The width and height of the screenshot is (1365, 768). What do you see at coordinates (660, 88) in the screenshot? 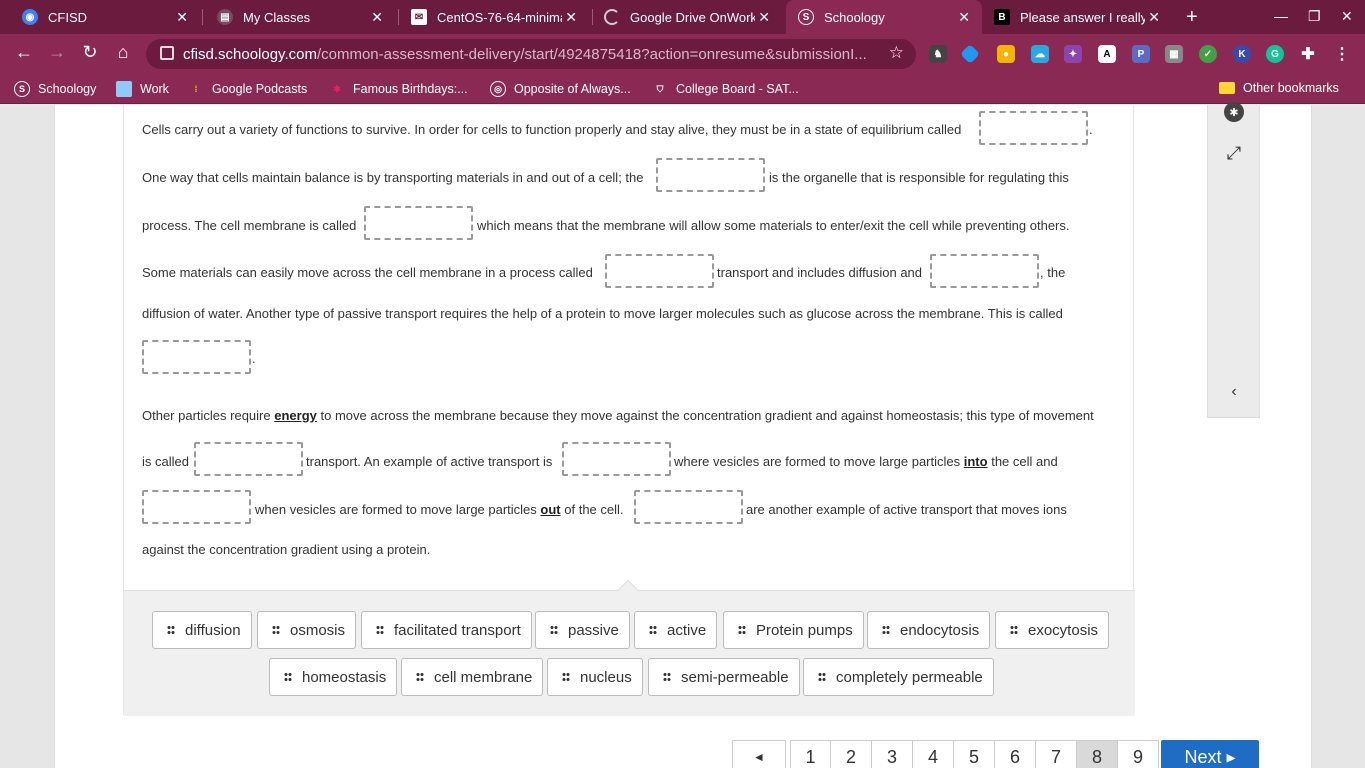
I see `shield-icon: ⛉` at bounding box center [660, 88].